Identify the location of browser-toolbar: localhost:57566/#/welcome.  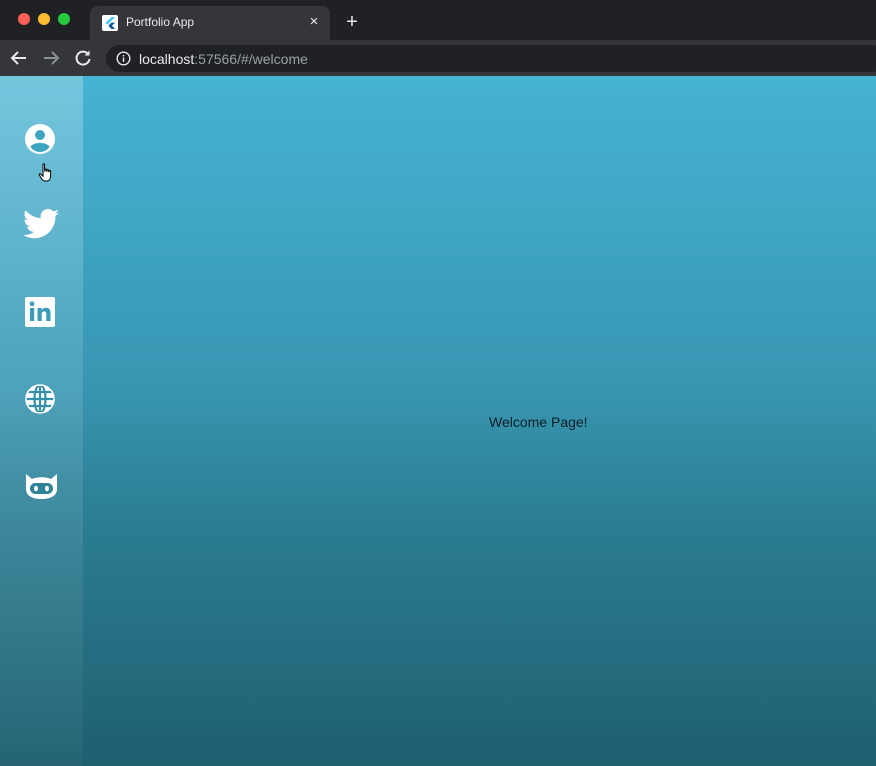
(438, 58).